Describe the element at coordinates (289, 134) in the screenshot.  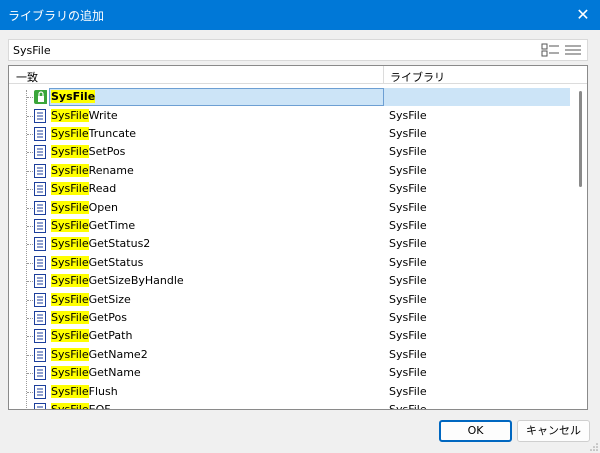
I see `list-item: SysFileTruncate SysFile` at that location.